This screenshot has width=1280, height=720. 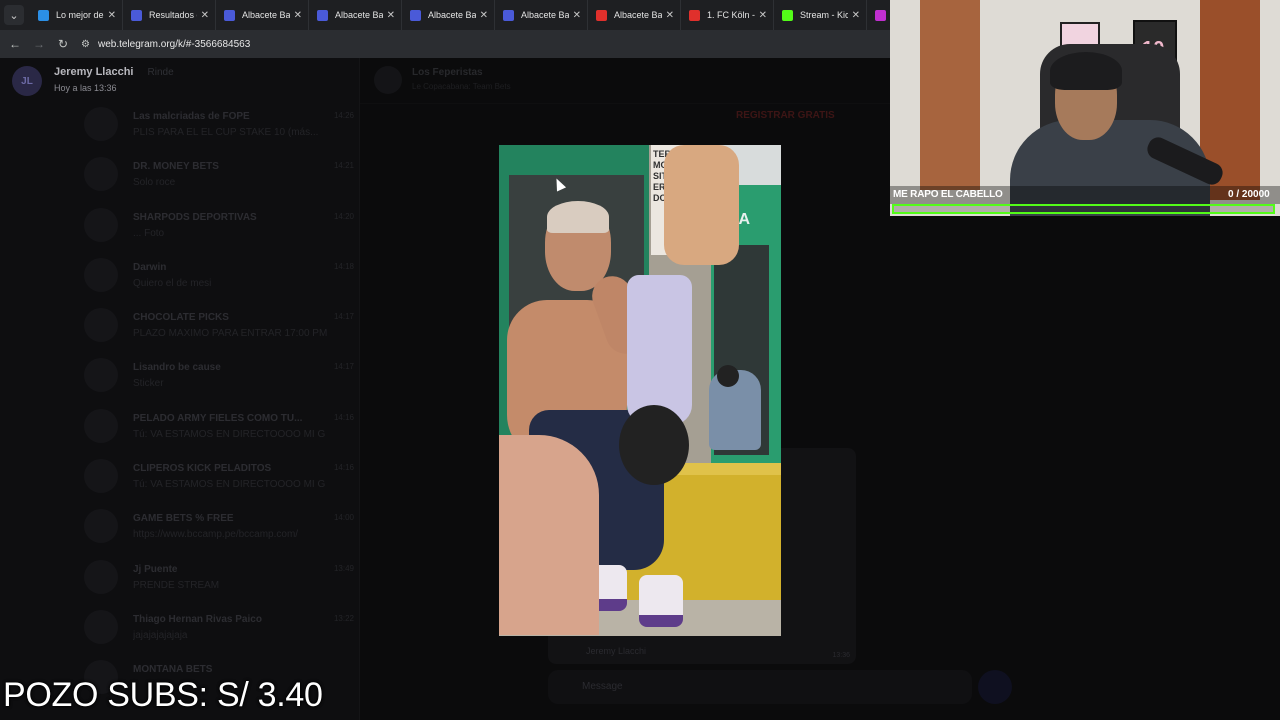 What do you see at coordinates (174, 44) in the screenshot?
I see `url-text: web.telegram.org/k/#-3566684563` at bounding box center [174, 44].